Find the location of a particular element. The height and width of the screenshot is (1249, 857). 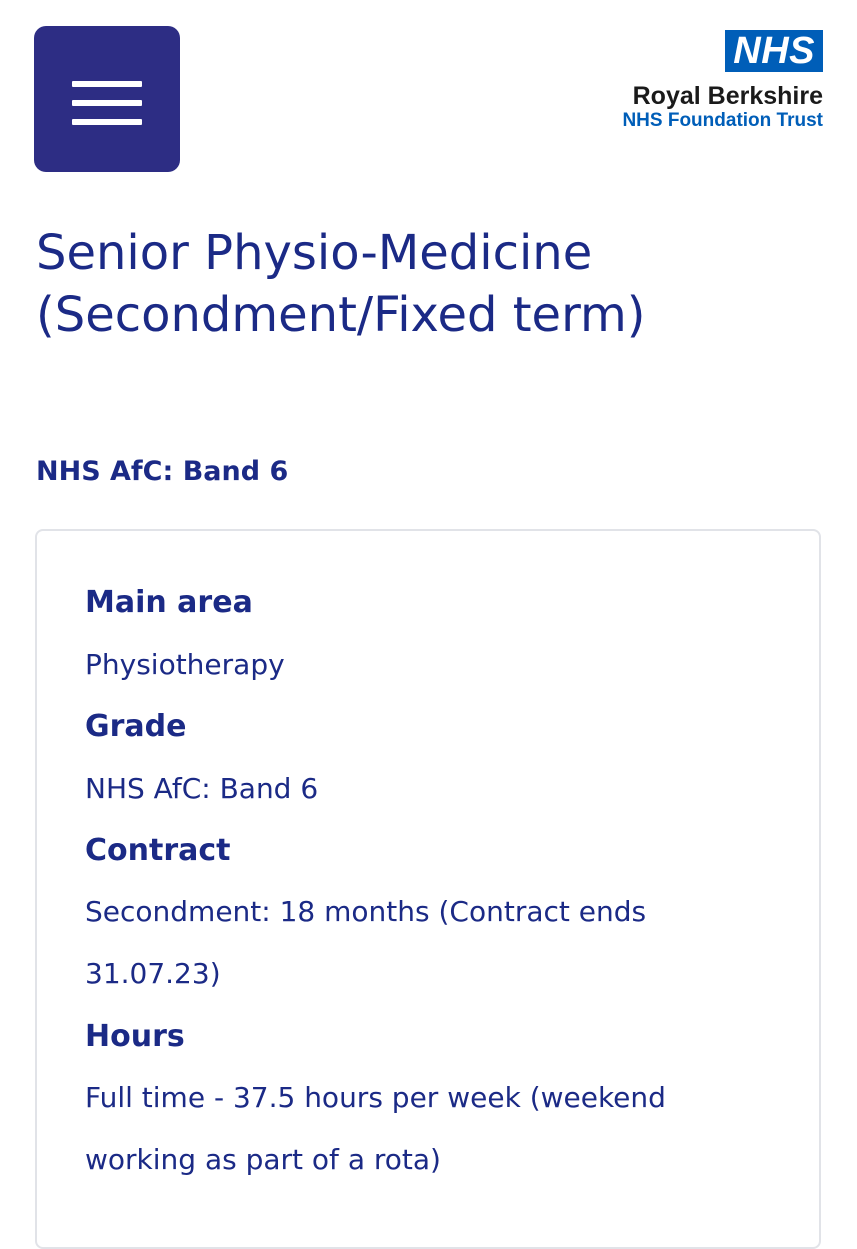

hours-label: Hours is located at coordinates (135, 1036).